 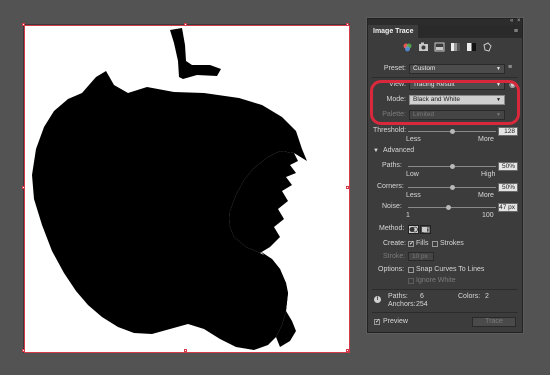 What do you see at coordinates (445, 323) in the screenshot?
I see `footer-row: ✓ Preview Trace` at bounding box center [445, 323].